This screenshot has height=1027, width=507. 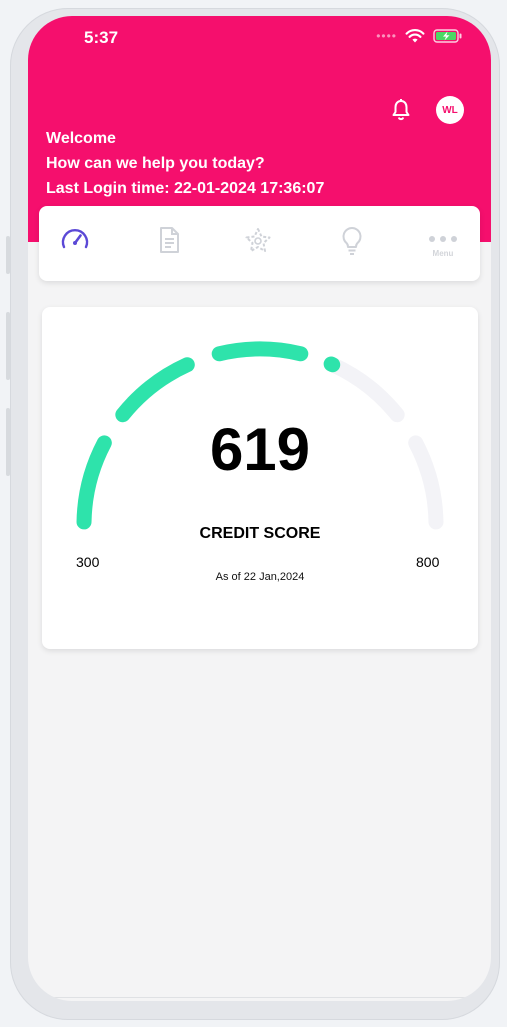 What do you see at coordinates (260, 449) in the screenshot?
I see `credit-score-value: 619` at bounding box center [260, 449].